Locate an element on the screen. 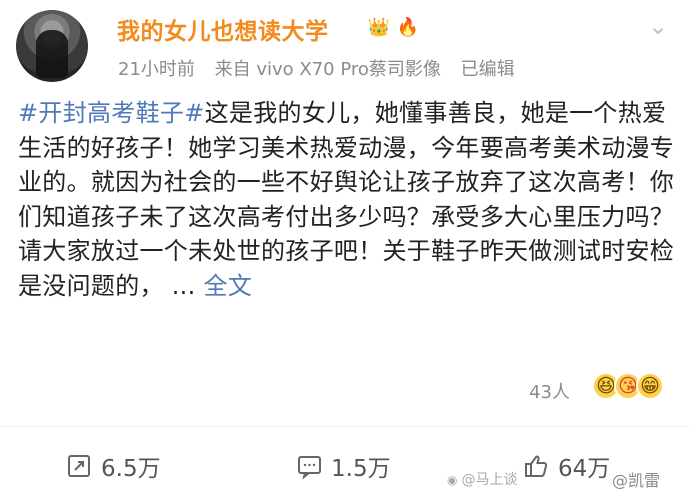 The height and width of the screenshot is (497, 690). user-badges: 👑 🔥 is located at coordinates (393, 28).